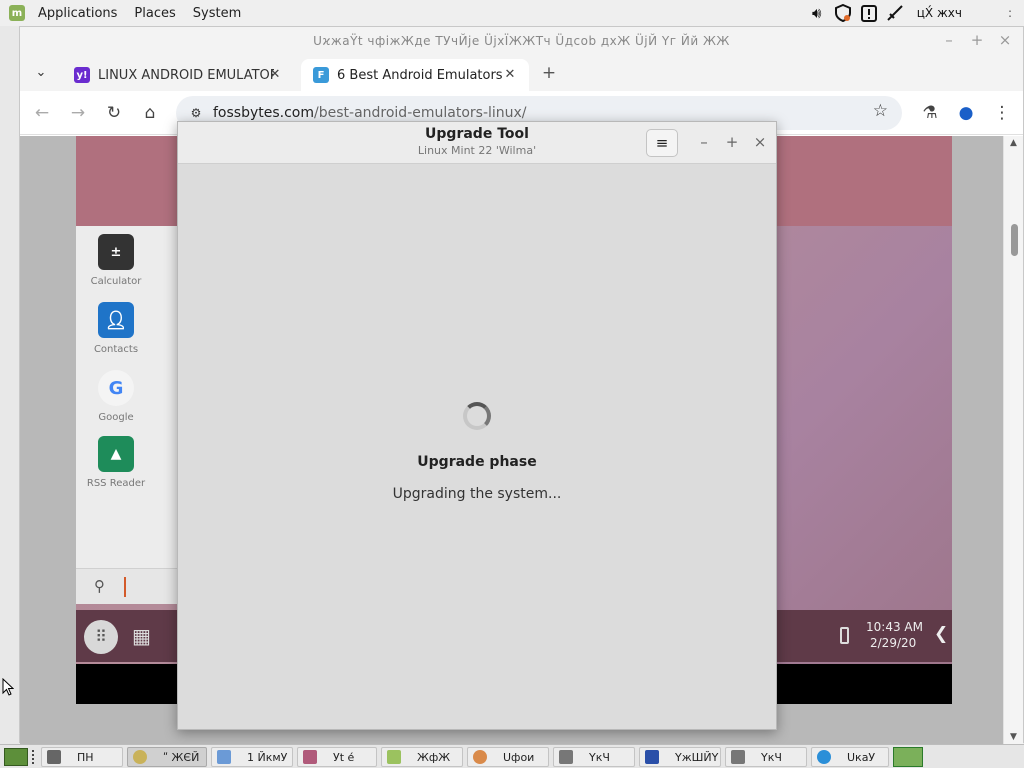  What do you see at coordinates (817, 13) in the screenshot?
I see `volume-icon: 🔊︎` at bounding box center [817, 13].